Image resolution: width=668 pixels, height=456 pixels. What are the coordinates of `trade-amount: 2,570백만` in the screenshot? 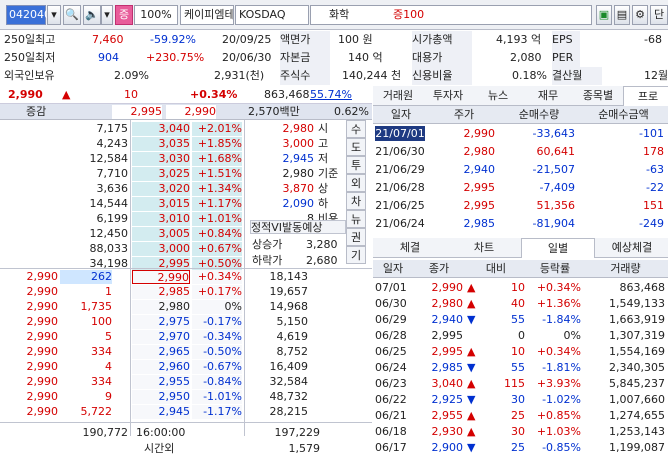 It's located at (274, 111).